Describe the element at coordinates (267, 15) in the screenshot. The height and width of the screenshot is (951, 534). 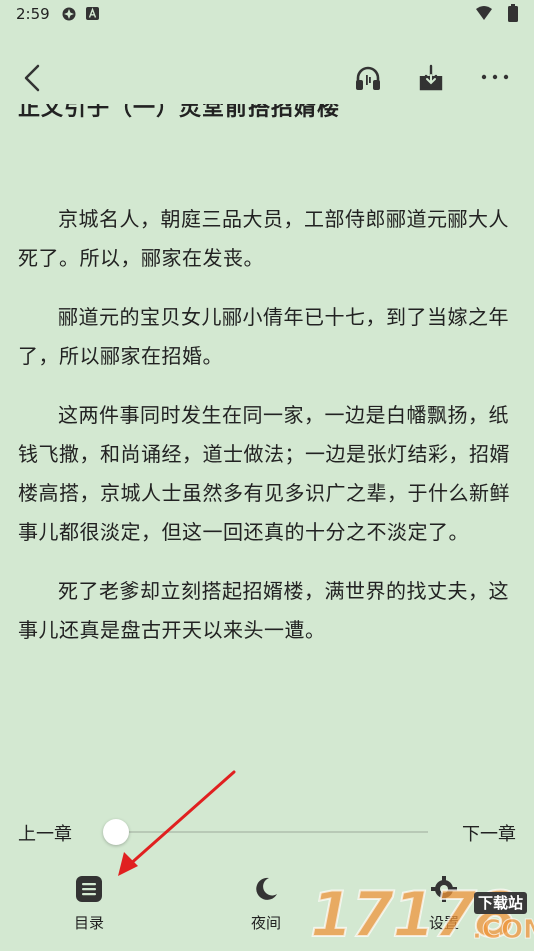
I see `status-bar: 2:59` at that location.